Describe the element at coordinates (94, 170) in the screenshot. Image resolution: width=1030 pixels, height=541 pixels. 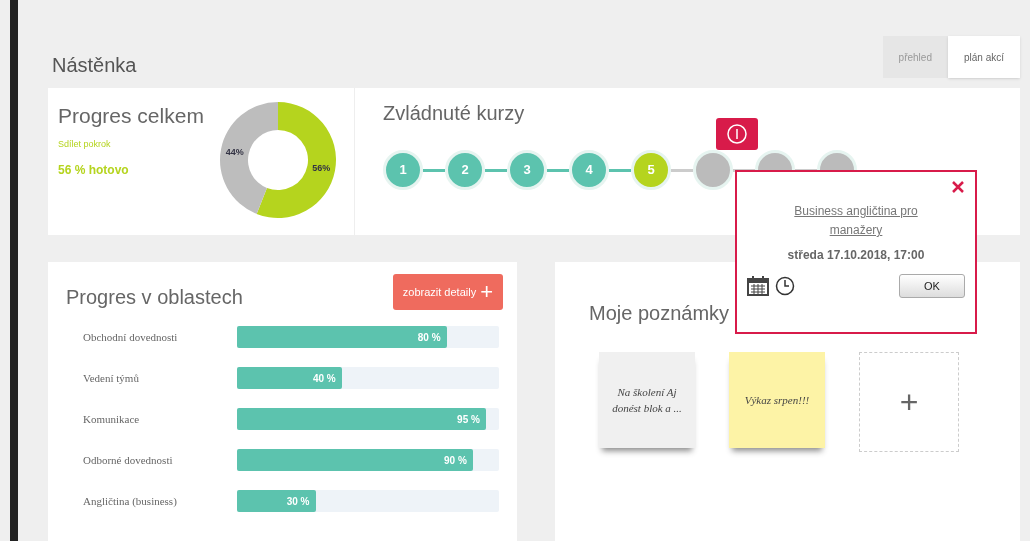
I see `progress-summary: 56 % hotovo` at that location.